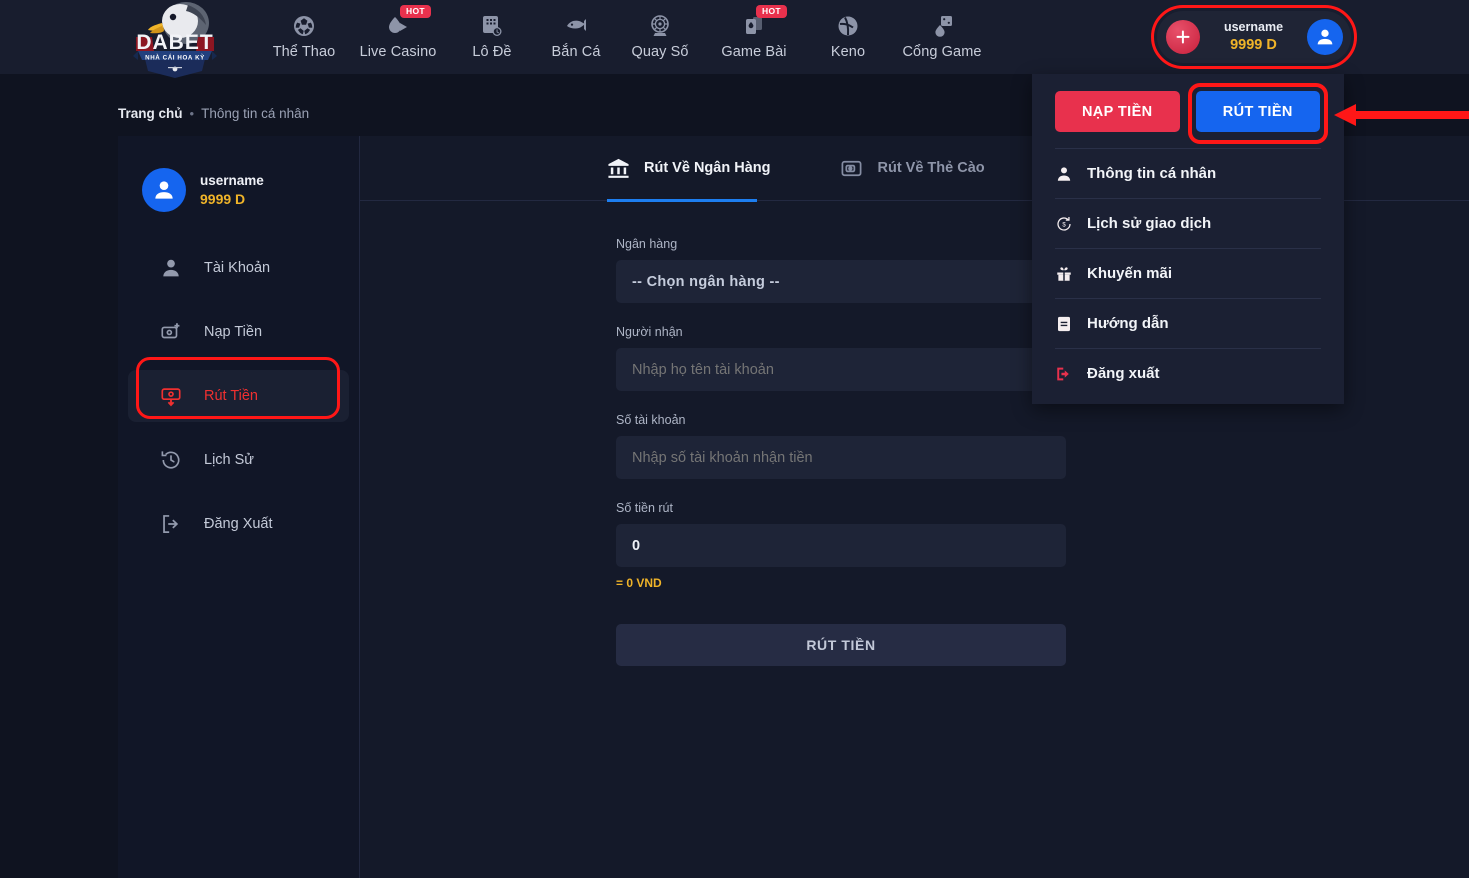 This screenshot has width=1469, height=878. What do you see at coordinates (848, 26) in the screenshot?
I see `keno-ball-icon` at bounding box center [848, 26].